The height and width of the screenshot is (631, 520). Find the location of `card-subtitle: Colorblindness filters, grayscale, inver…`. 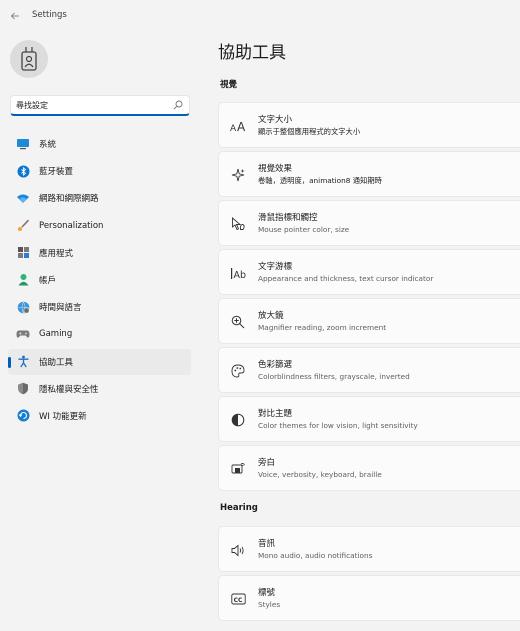

card-subtitle: Colorblindness filters, grayscale, inver… is located at coordinates (334, 376).